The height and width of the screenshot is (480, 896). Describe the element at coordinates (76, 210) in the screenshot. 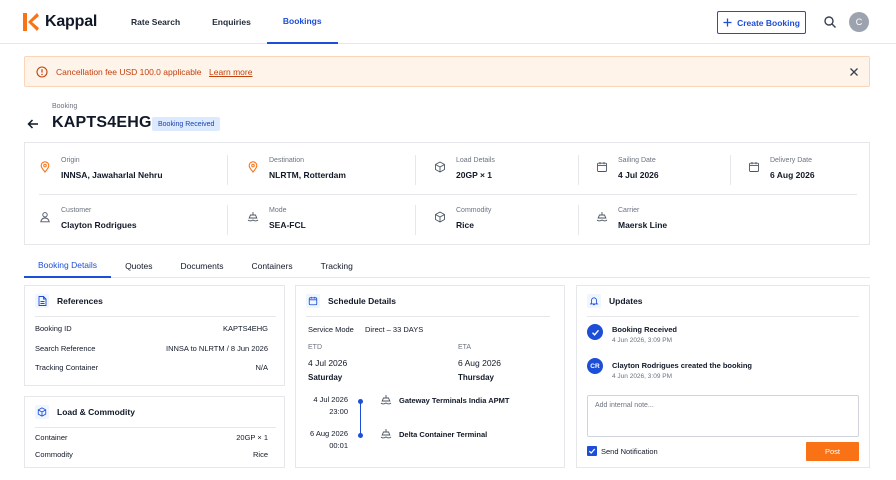

I see `customer-label: Customer` at that location.